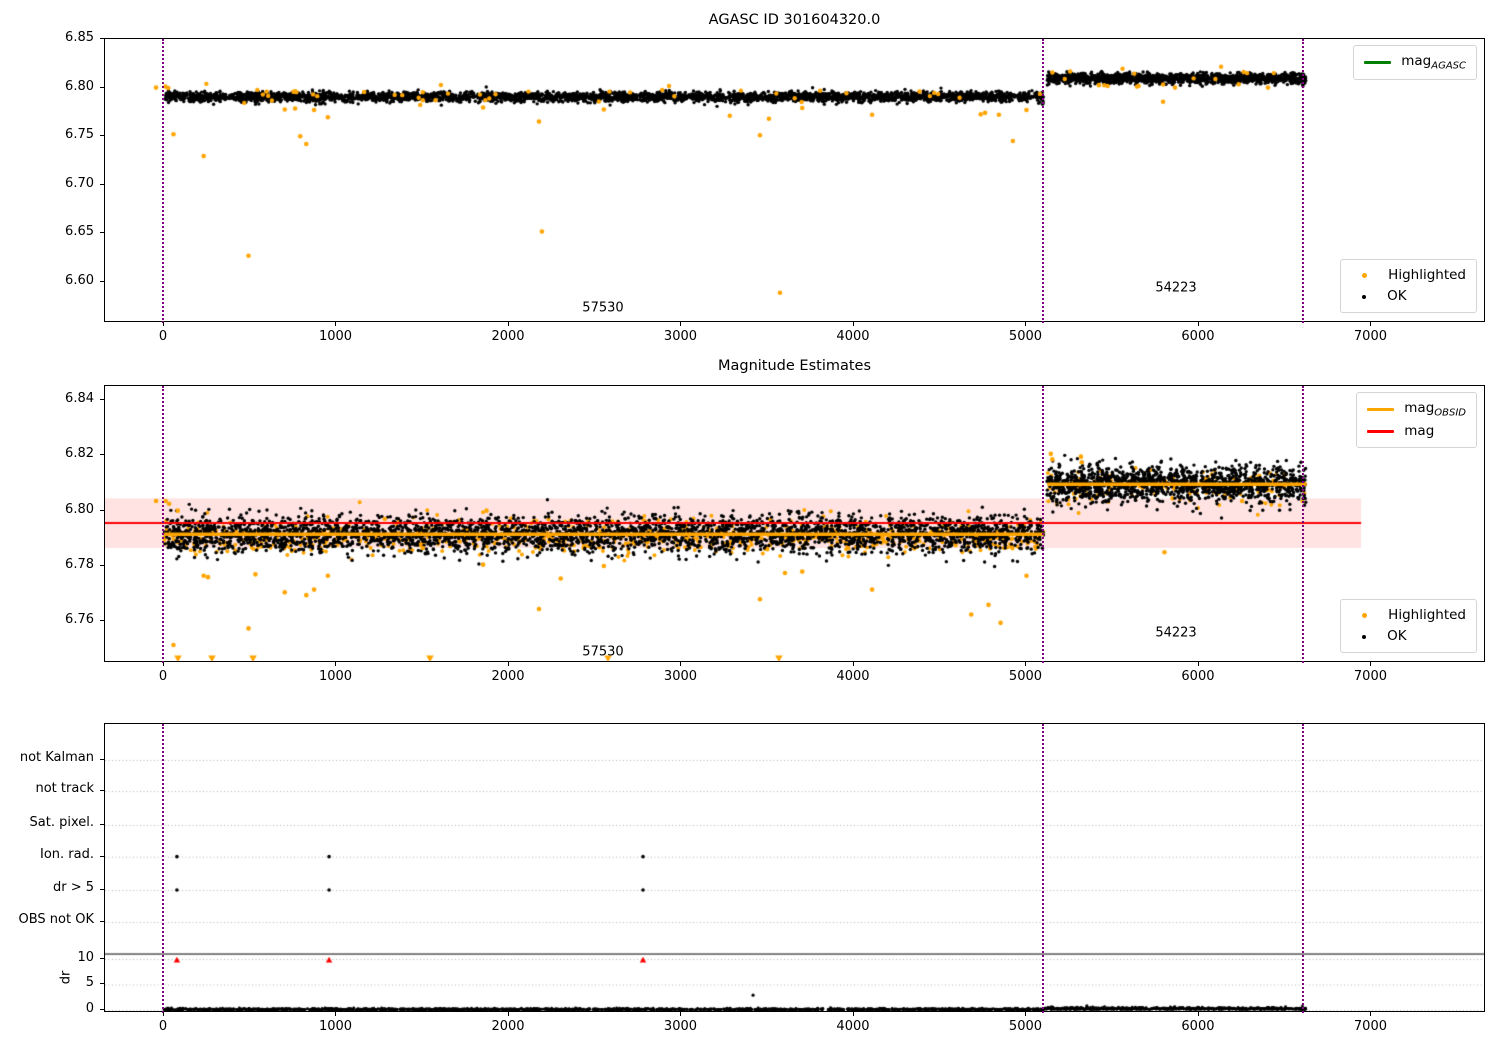 The height and width of the screenshot is (1050, 1500). I want to click on flag-category-label: not track, so click(64, 788).